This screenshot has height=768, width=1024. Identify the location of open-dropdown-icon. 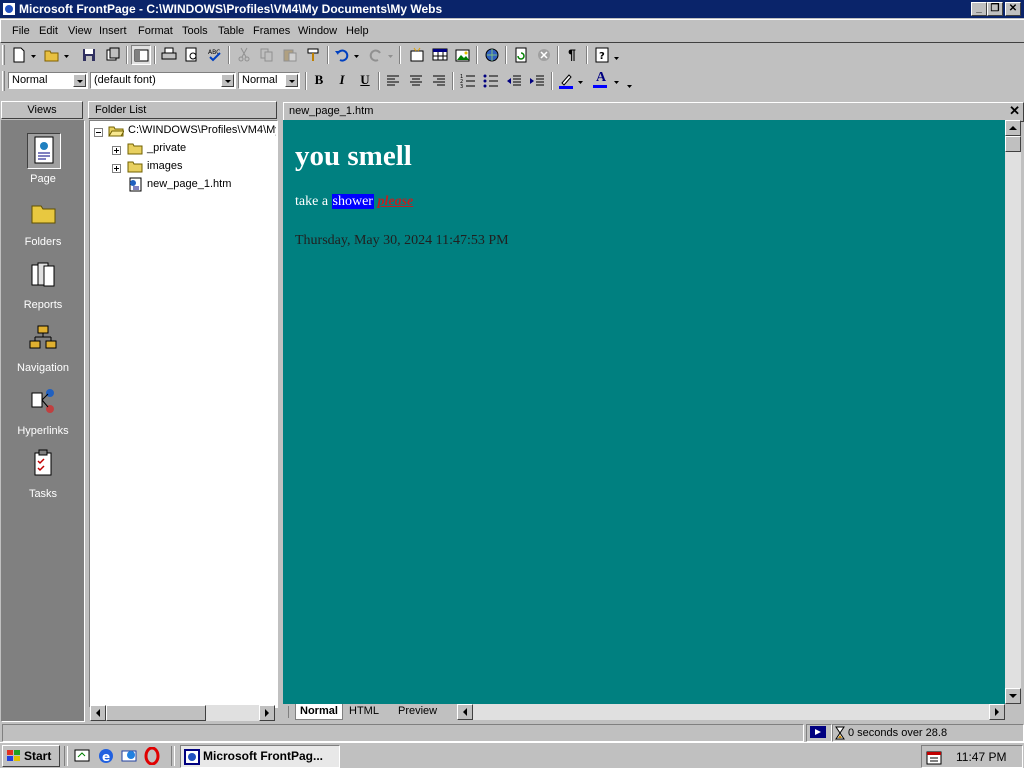
(66, 55).